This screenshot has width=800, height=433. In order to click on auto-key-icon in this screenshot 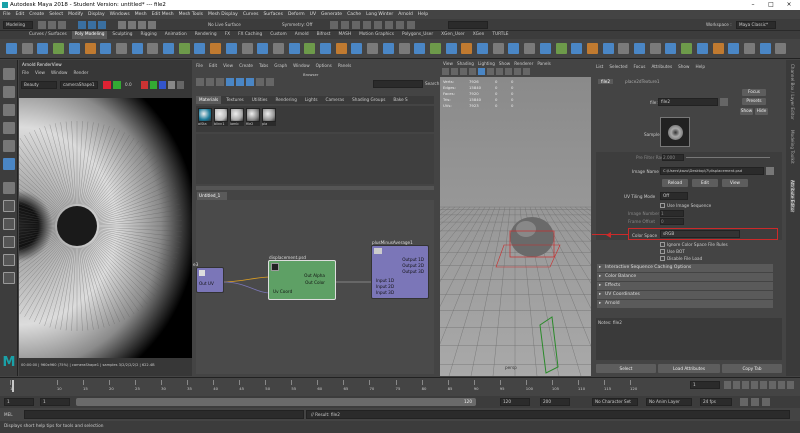, I will do `click(755, 402)`.